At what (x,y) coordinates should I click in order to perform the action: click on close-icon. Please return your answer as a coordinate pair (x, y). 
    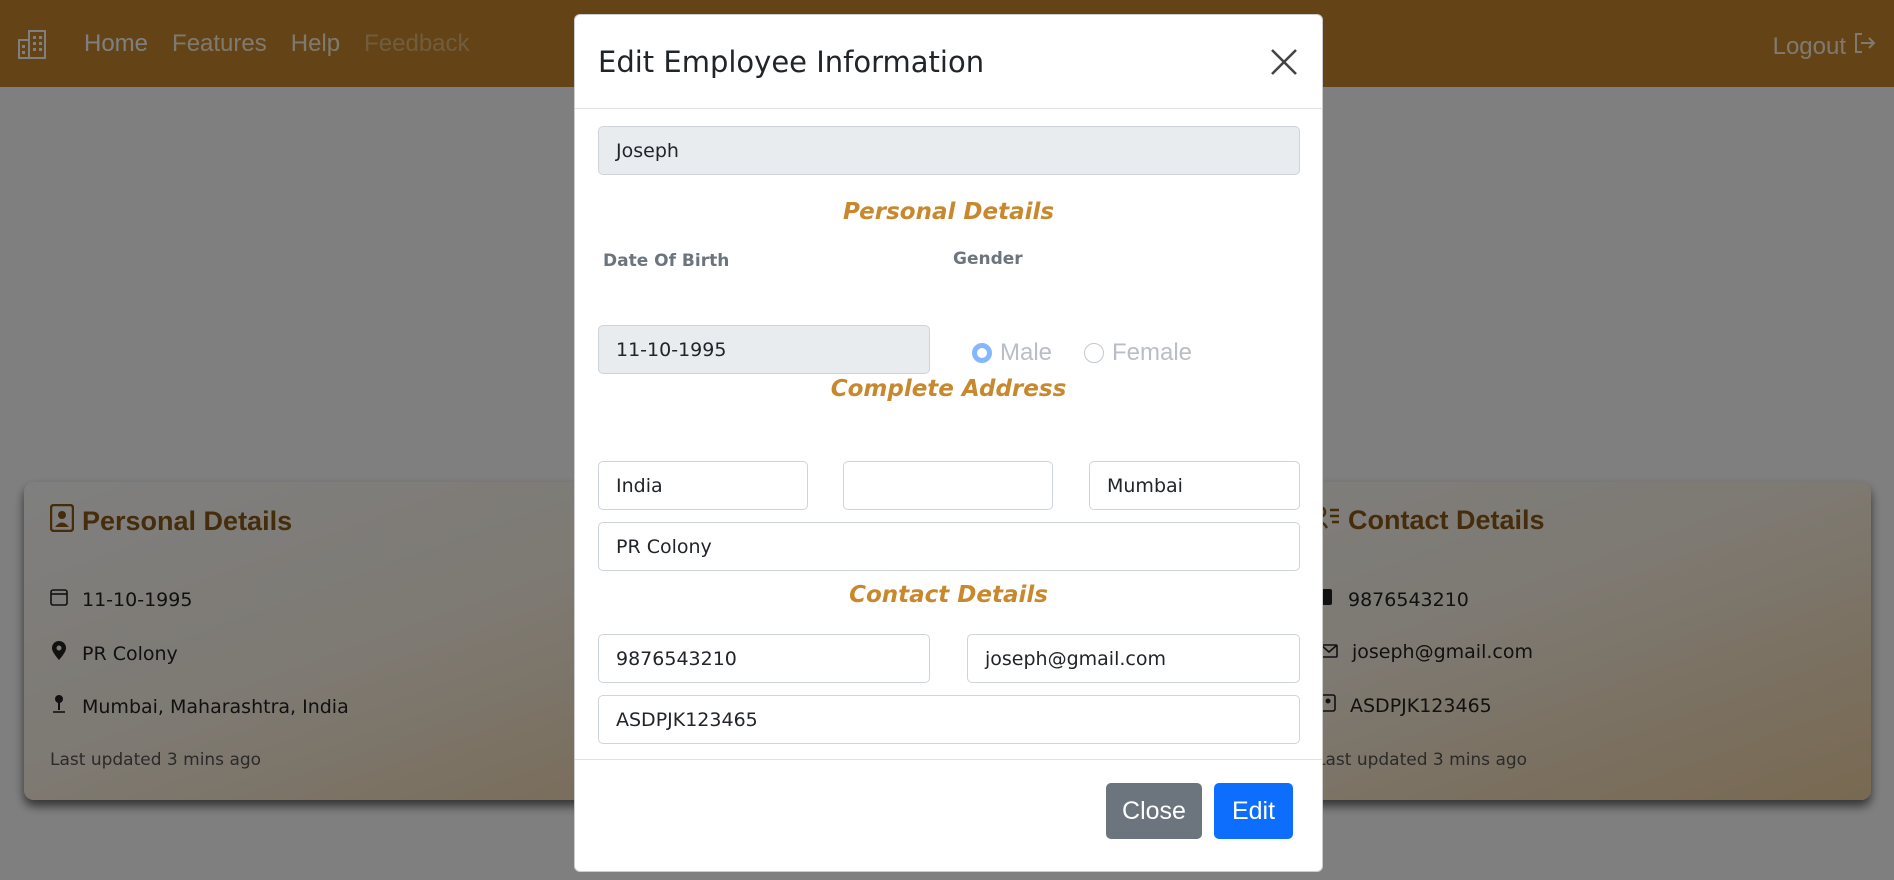
    Looking at the image, I should click on (1284, 62).